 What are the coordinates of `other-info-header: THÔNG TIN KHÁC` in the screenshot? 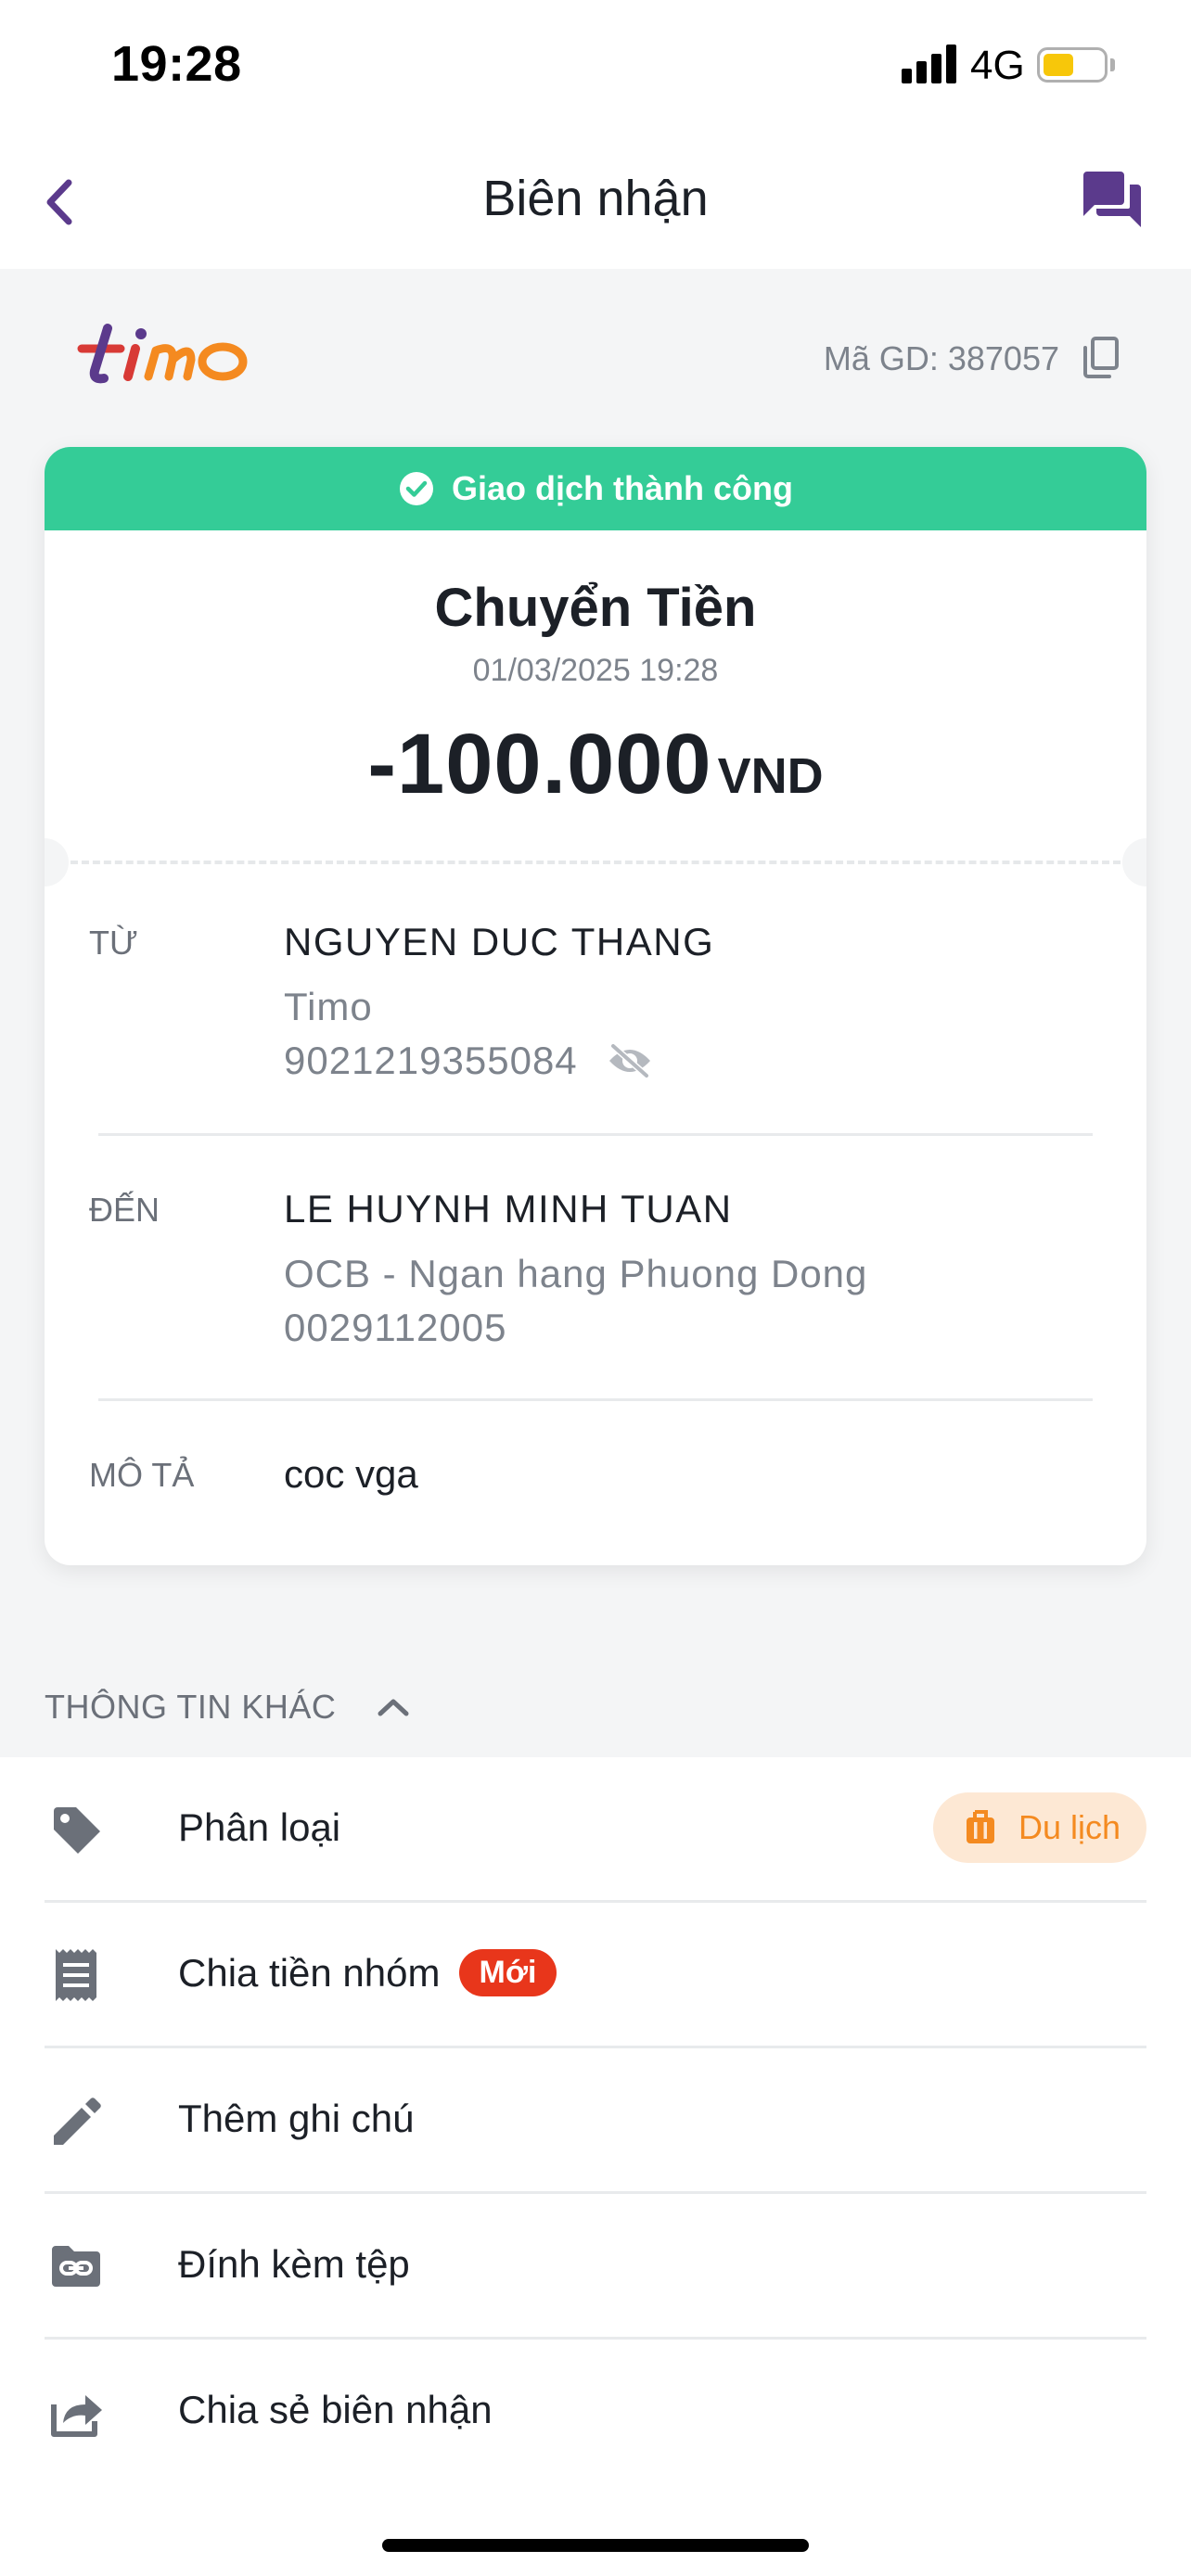 It's located at (191, 1707).